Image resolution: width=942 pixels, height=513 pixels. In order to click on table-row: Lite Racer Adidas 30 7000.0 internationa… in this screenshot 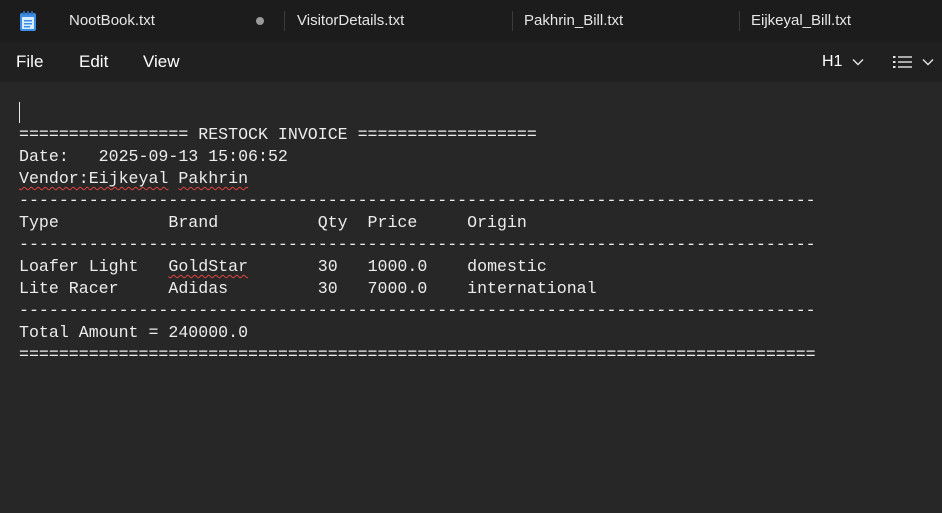, I will do `click(417, 289)`.